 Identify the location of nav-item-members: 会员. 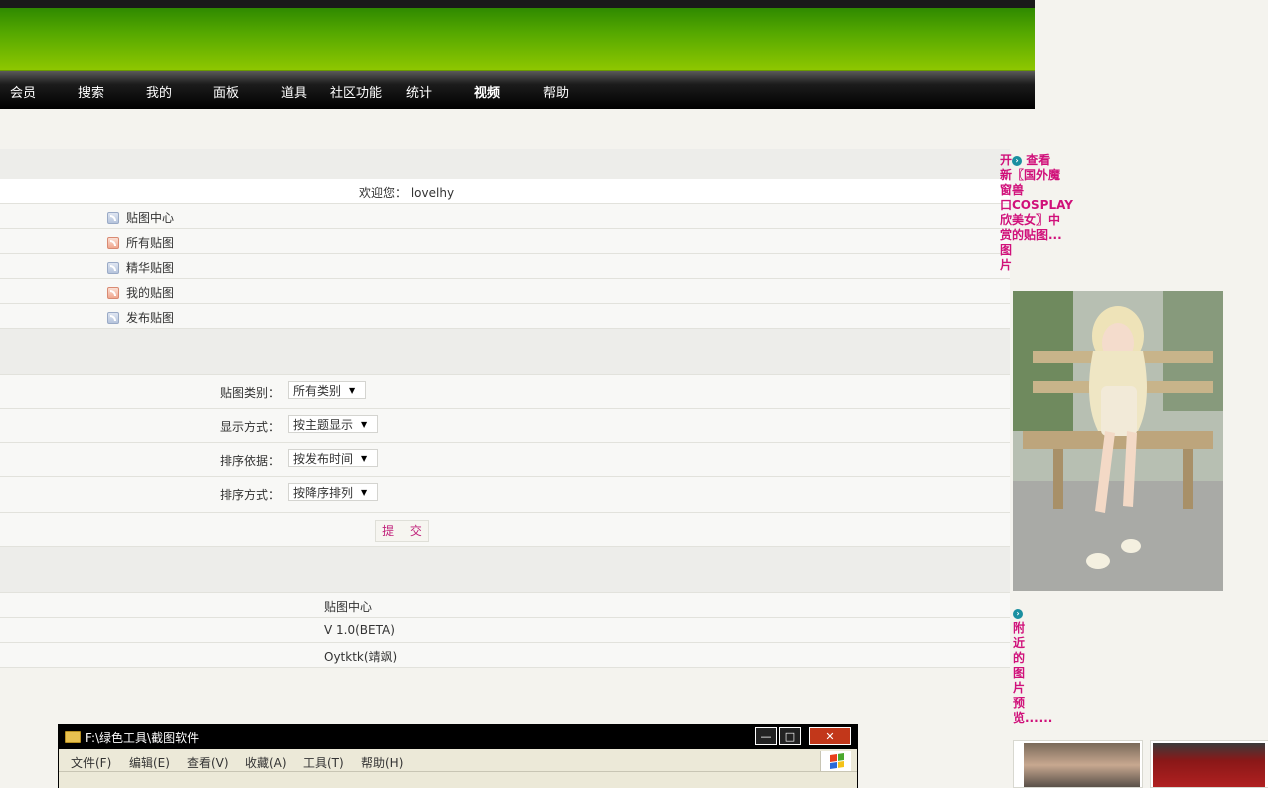
(23, 91).